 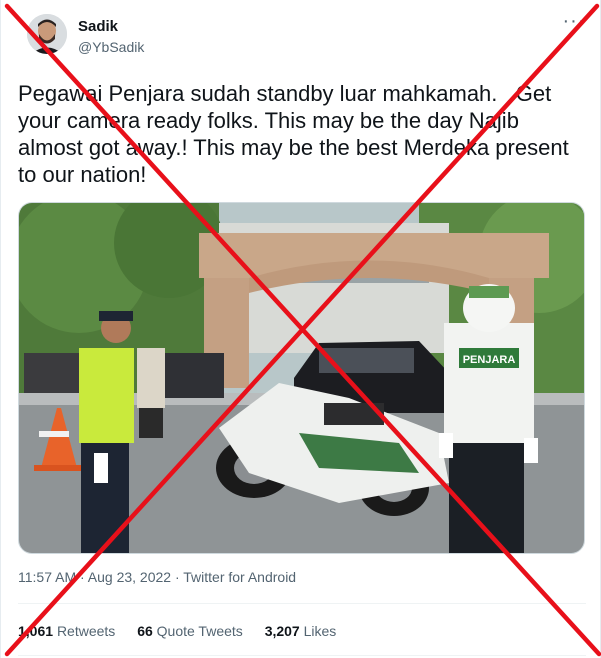 What do you see at coordinates (301, 631) in the screenshot?
I see `likes-stat: 3,207 Likes` at bounding box center [301, 631].